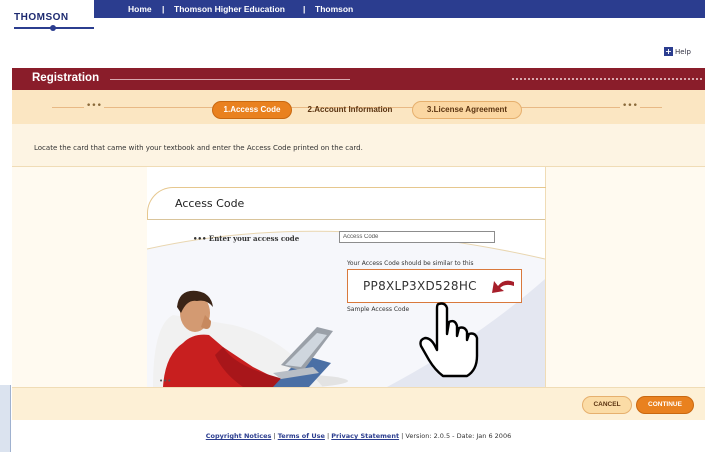 The height and width of the screenshot is (452, 705). I want to click on student-laptop-photo, so click(250, 338).